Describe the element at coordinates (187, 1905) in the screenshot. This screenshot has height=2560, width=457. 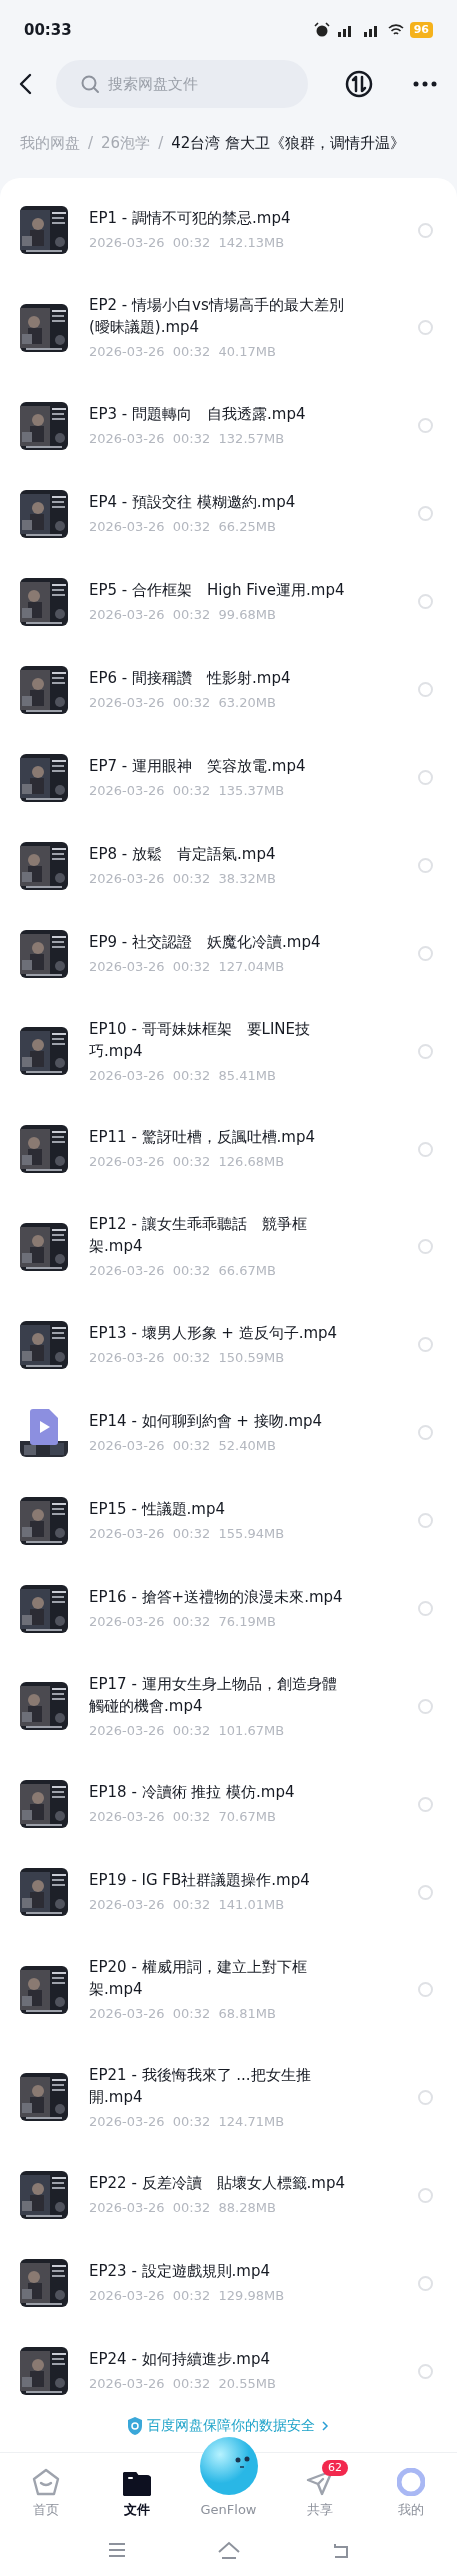
I see `file-meta: 2026-03-26 00:32 141.01MB` at that location.